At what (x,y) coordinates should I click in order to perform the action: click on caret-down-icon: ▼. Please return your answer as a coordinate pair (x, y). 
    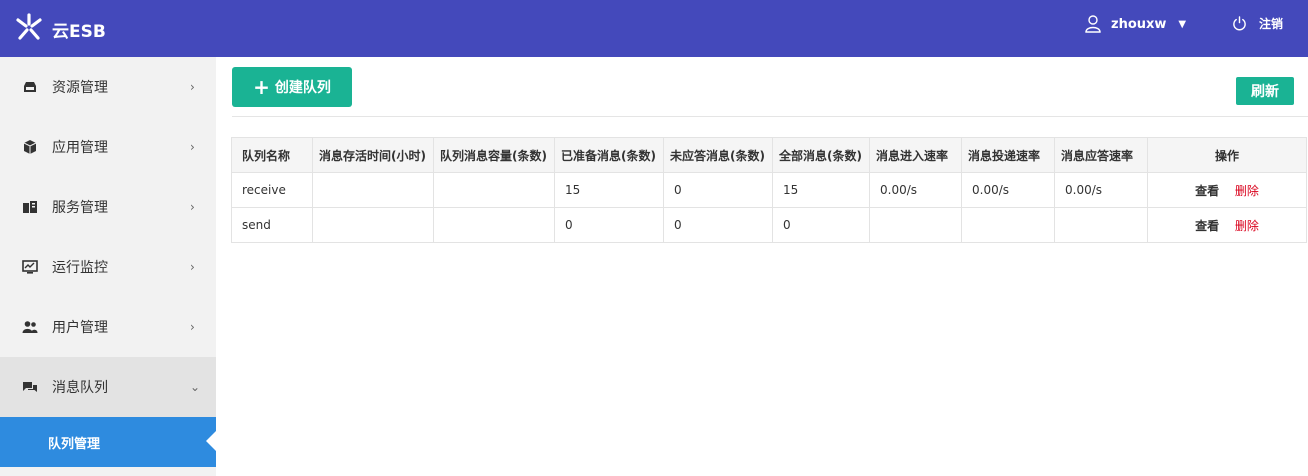
    Looking at the image, I should click on (1182, 24).